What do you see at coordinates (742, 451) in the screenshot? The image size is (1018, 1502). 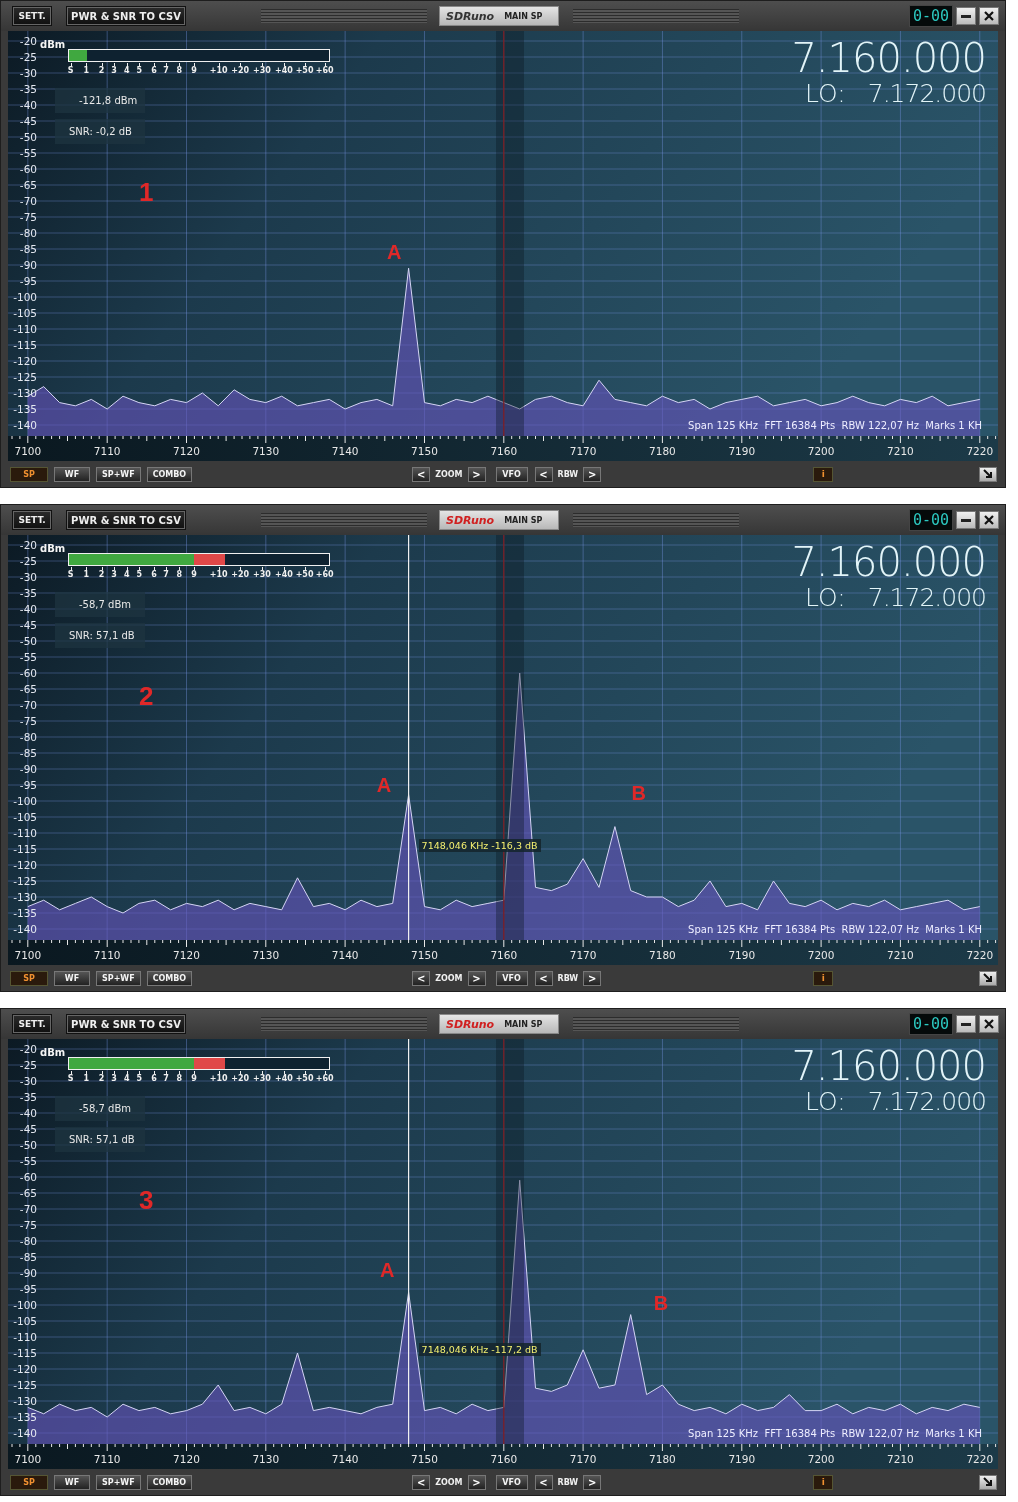 I see `axis-label: 7190` at bounding box center [742, 451].